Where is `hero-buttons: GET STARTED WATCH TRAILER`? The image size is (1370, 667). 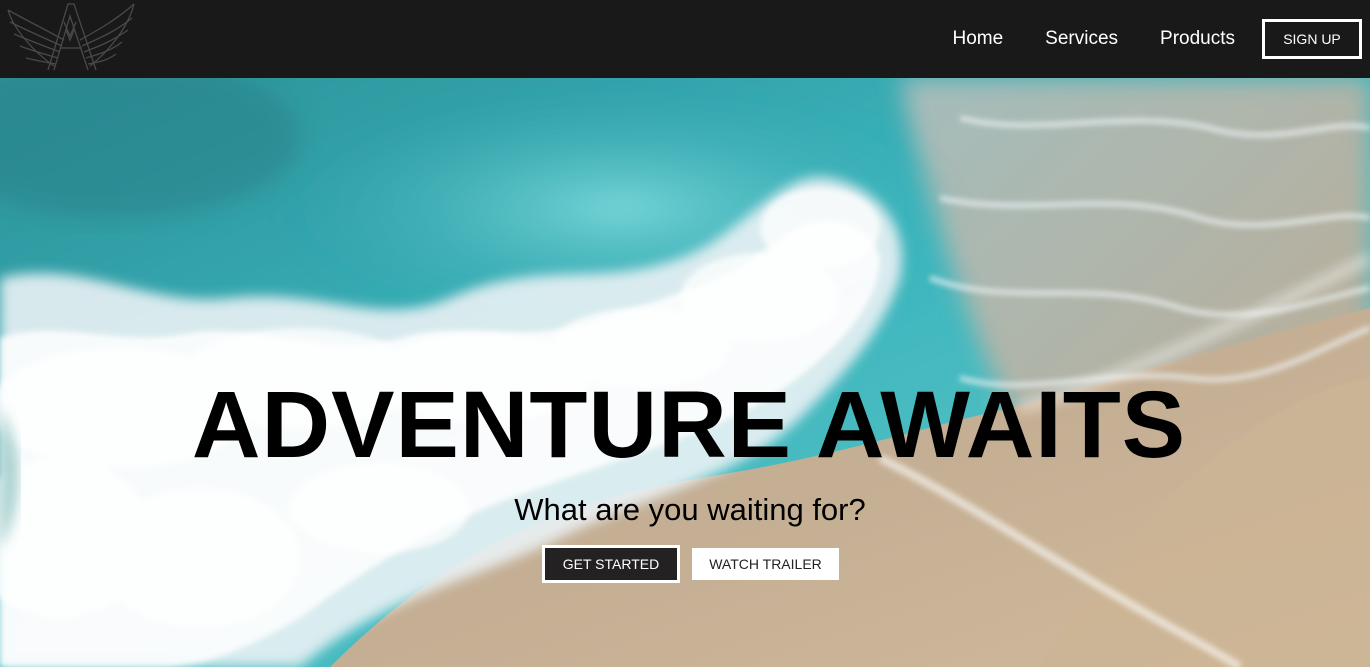 hero-buttons: GET STARTED WATCH TRAILER is located at coordinates (690, 564).